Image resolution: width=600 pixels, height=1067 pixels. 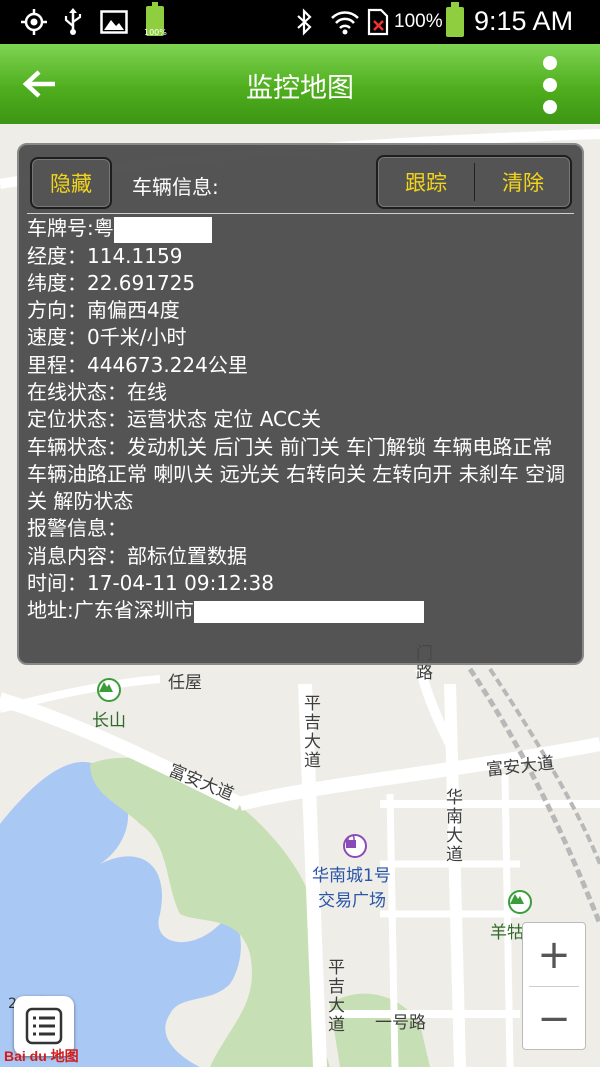 I want to click on map-label-changshan: 长山, so click(x=109, y=721).